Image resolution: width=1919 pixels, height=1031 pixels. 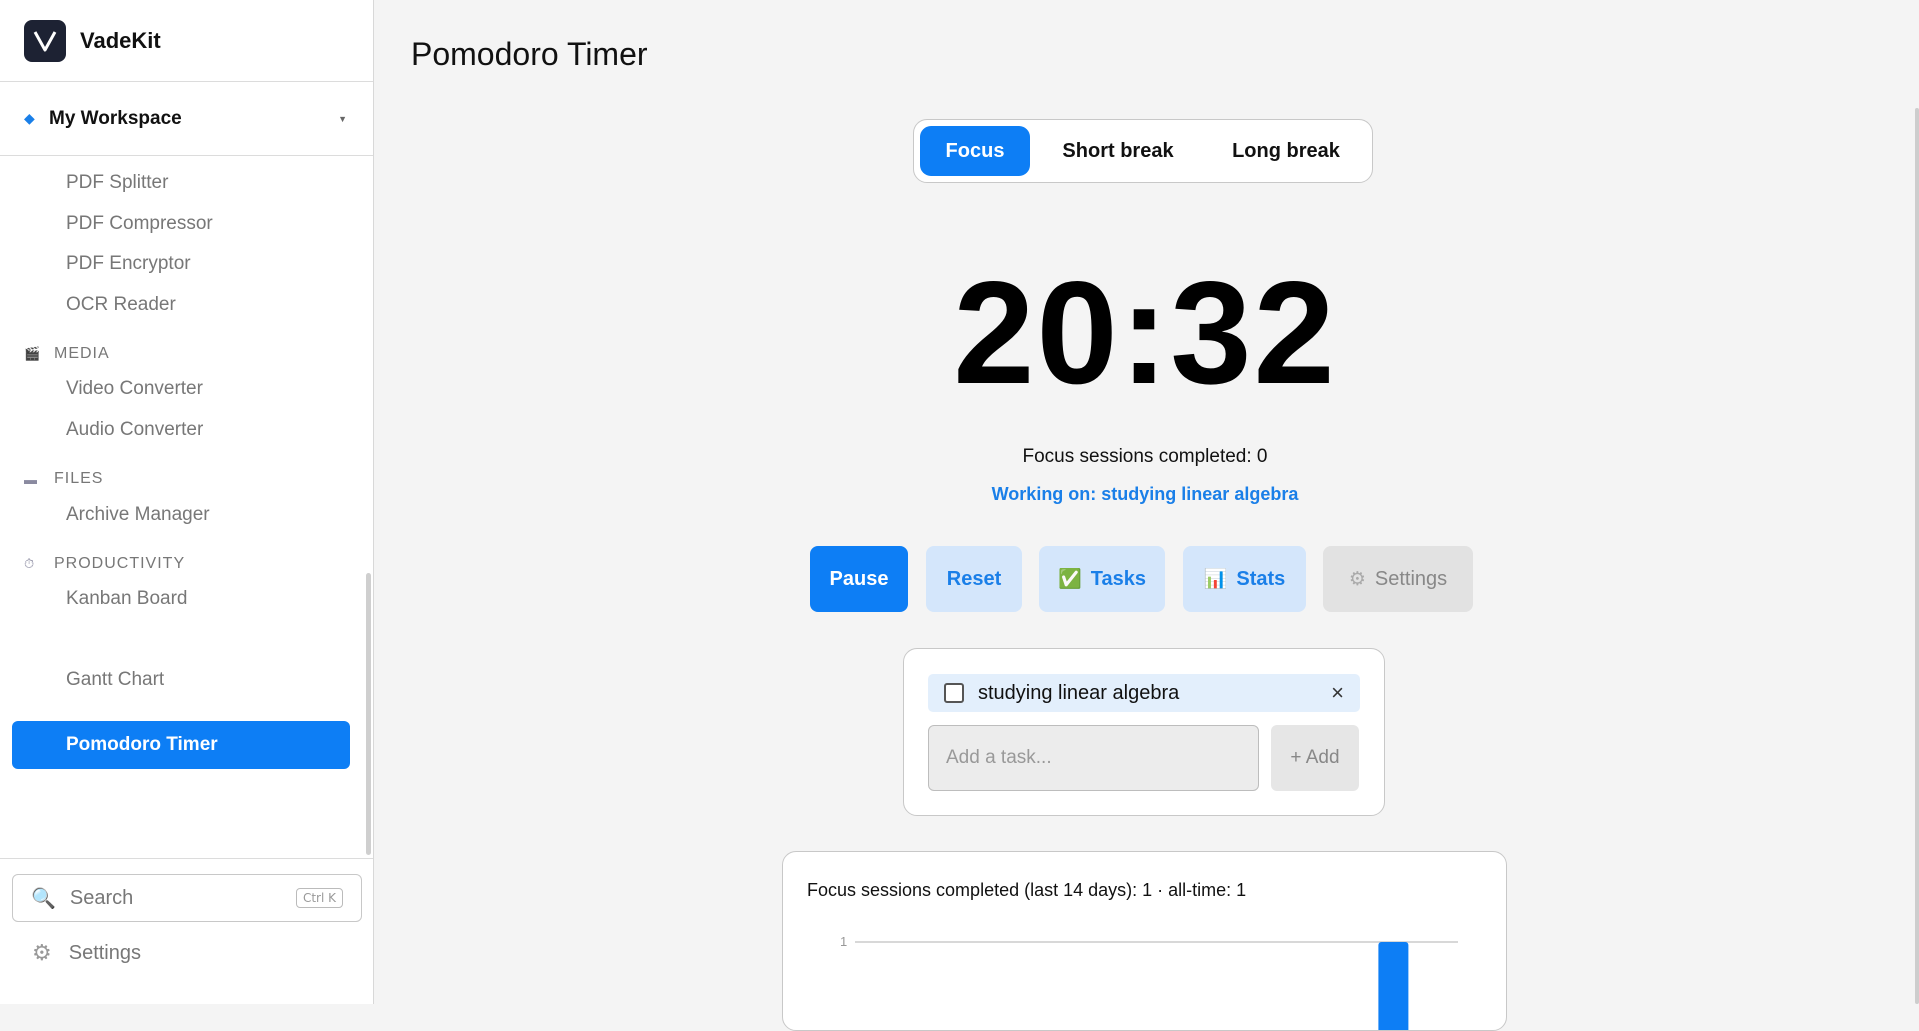 I want to click on bar-chart-icon: 📊, so click(x=1215, y=579).